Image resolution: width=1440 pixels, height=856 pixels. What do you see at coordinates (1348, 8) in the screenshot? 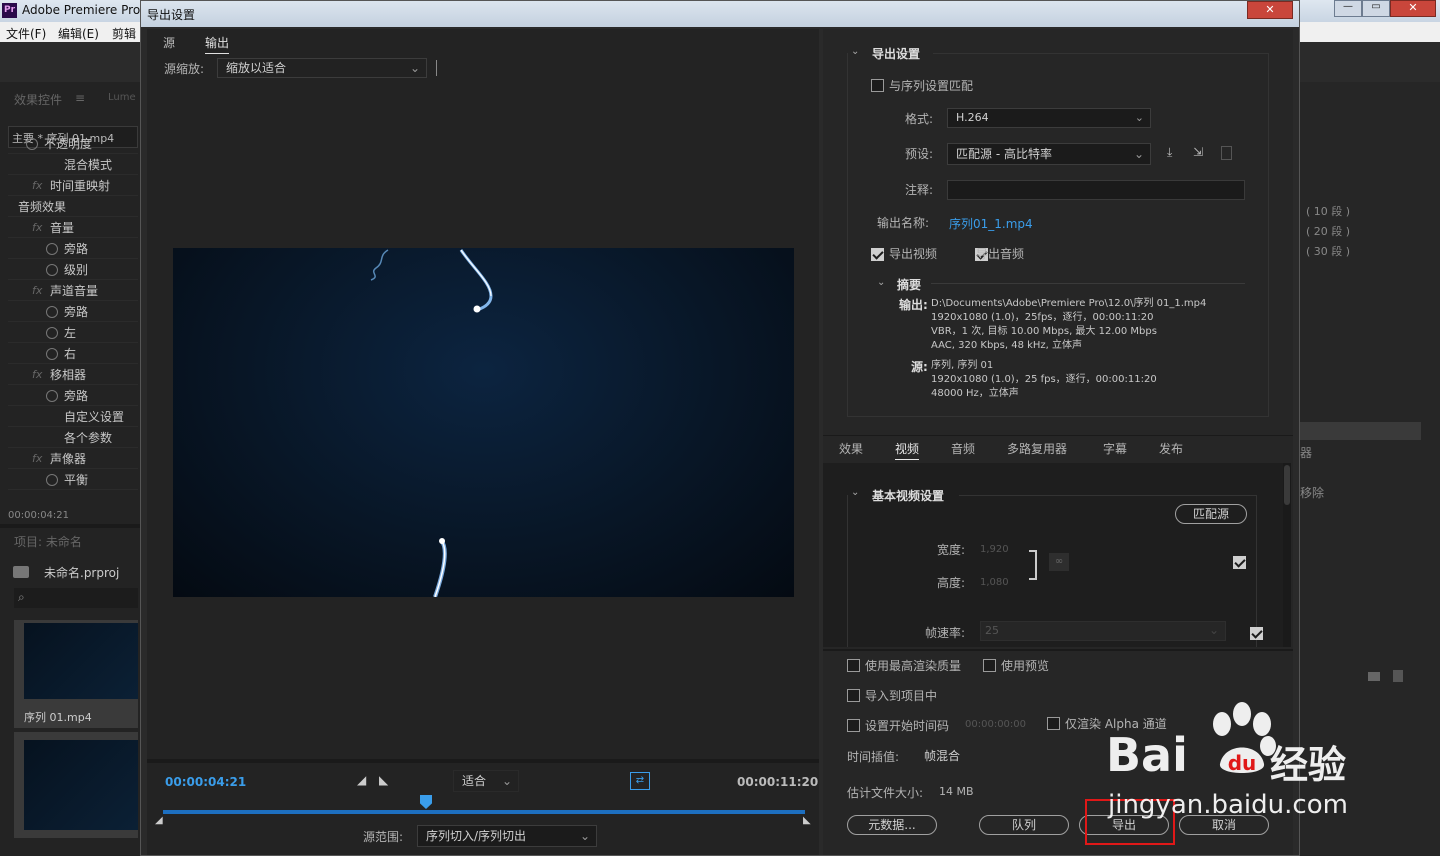
I see `minimize-button: —` at bounding box center [1348, 8].